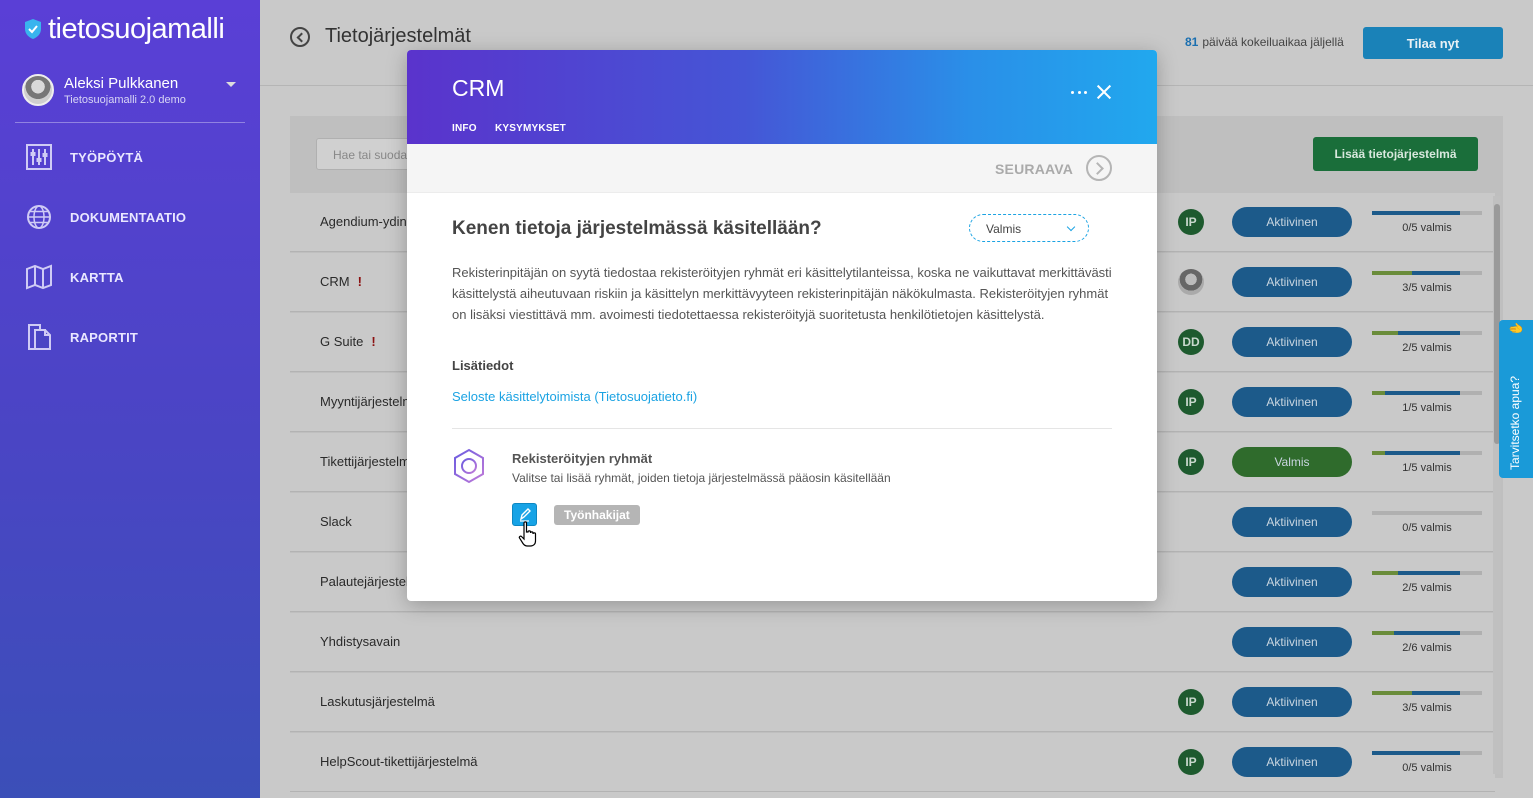 The width and height of the screenshot is (1533, 798). Describe the element at coordinates (1497, 485) in the screenshot. I see `scrollbar` at that location.